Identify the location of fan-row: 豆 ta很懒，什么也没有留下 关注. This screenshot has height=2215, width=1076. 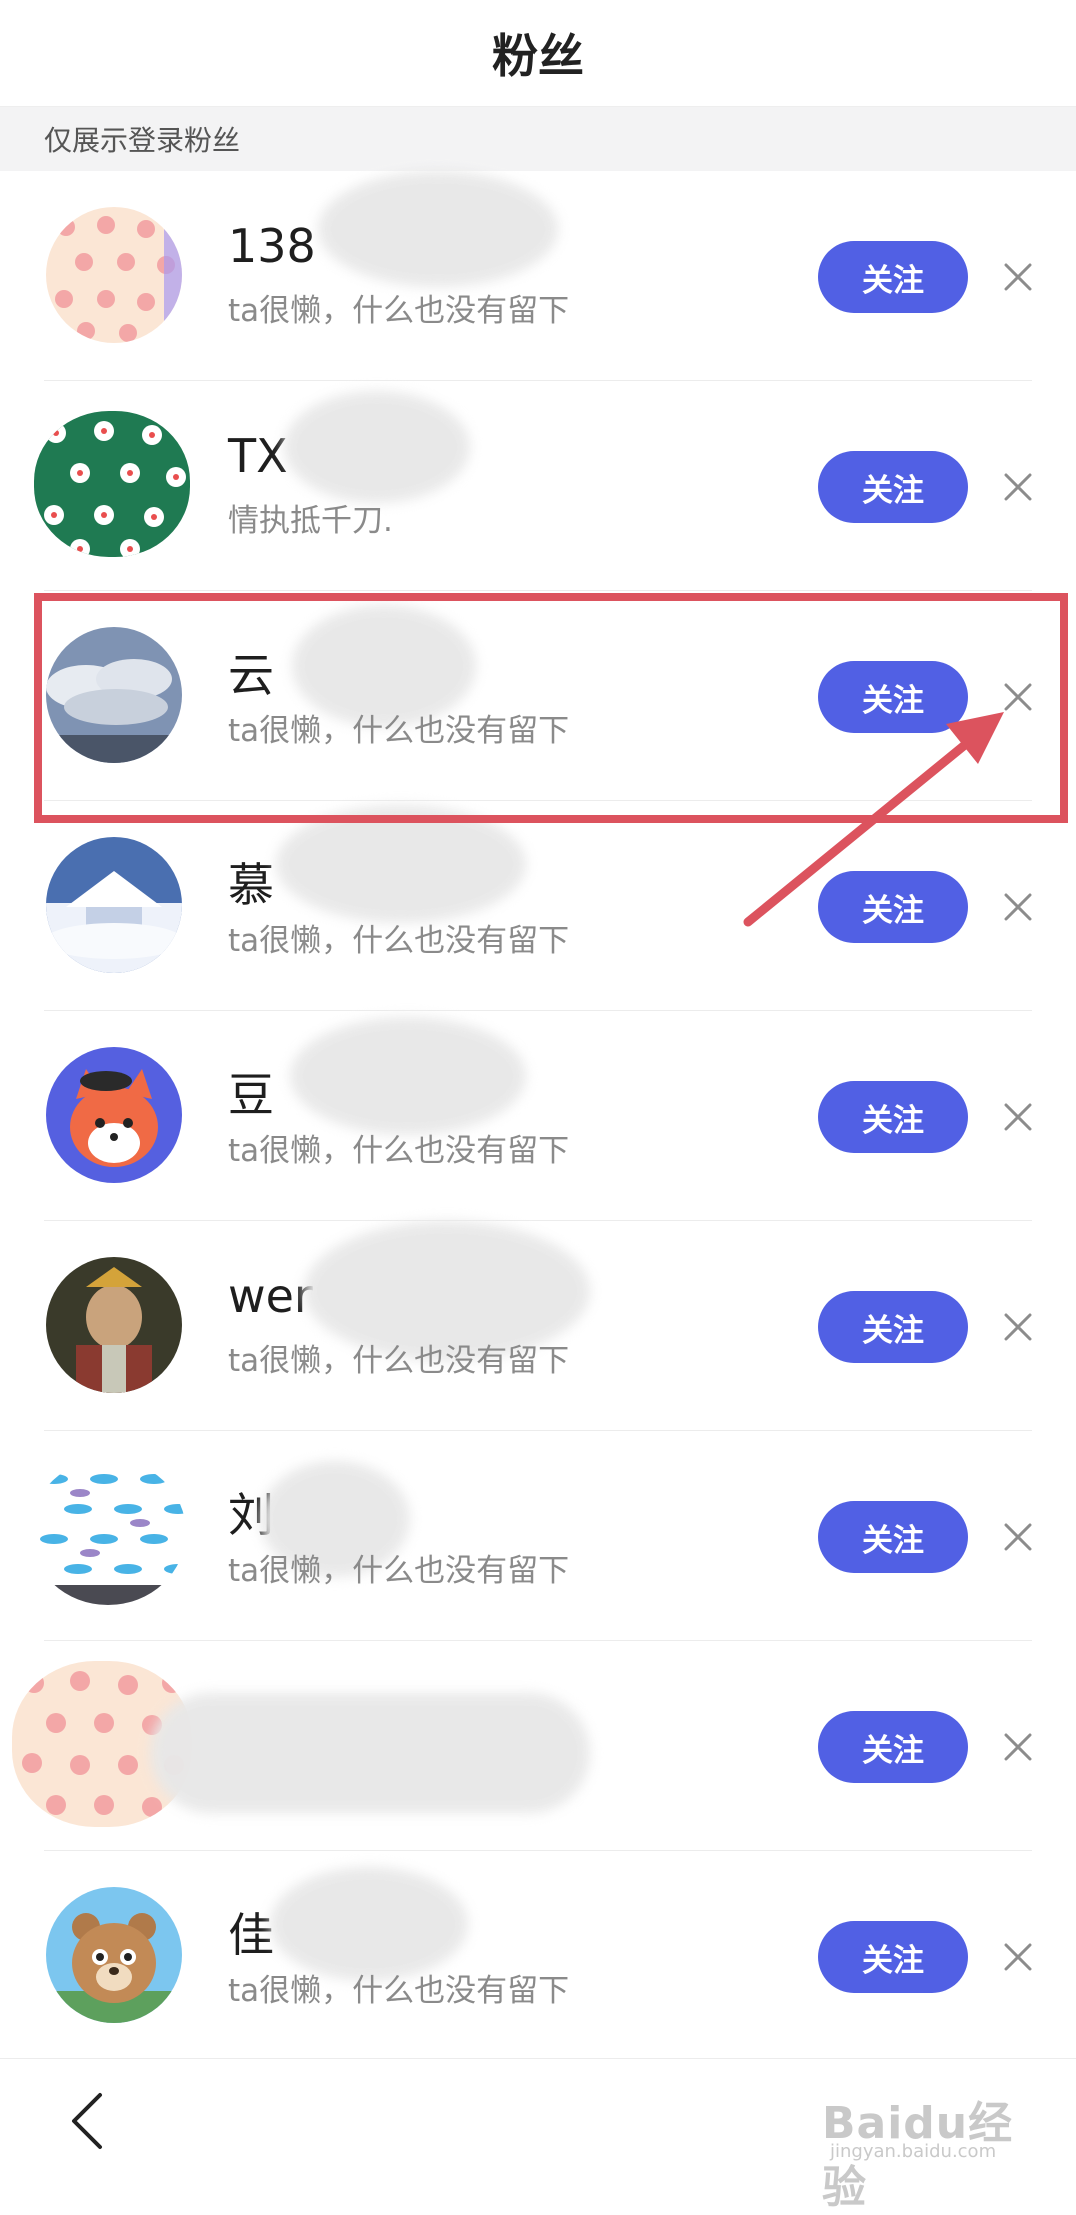
(538, 1116).